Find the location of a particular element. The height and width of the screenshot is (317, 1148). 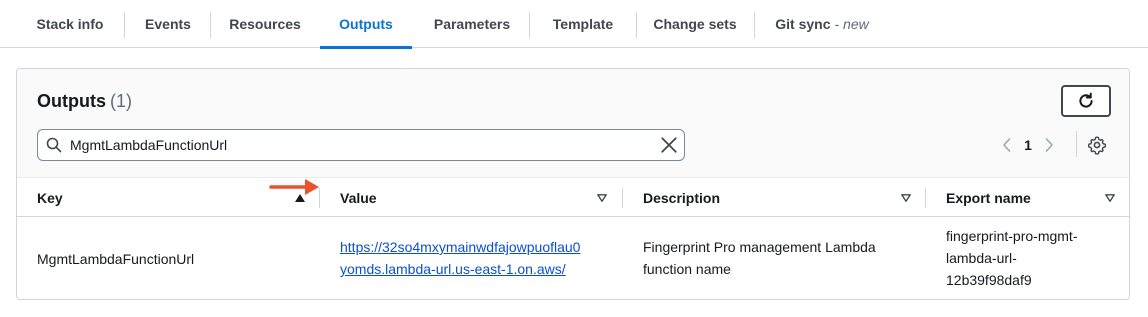

tab-git-sync: Git sync - new is located at coordinates (822, 24).